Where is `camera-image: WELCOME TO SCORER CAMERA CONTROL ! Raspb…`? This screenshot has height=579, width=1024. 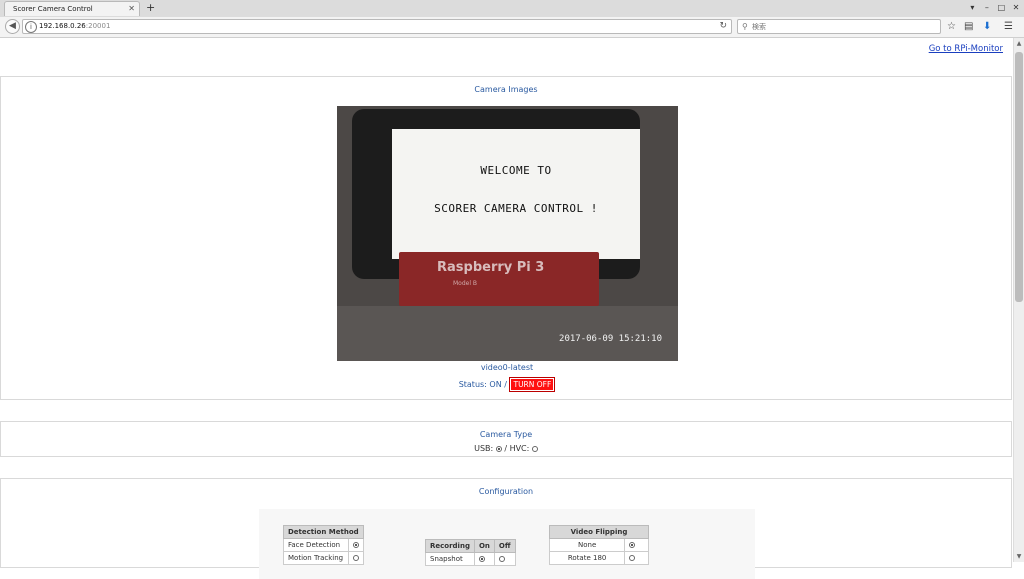 camera-image: WELCOME TO SCORER CAMERA CONTROL ! Raspb… is located at coordinates (507, 233).